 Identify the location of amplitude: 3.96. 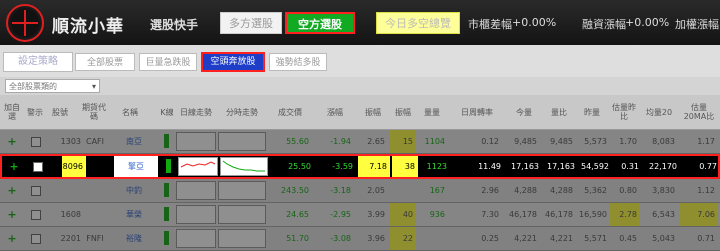
(376, 238).